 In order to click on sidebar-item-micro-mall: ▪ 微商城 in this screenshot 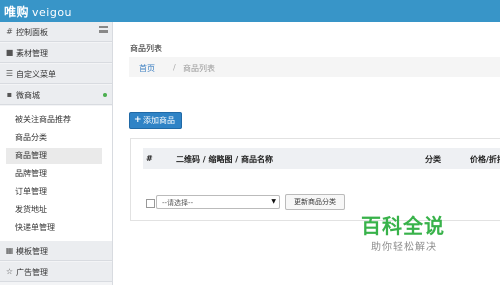, I will do `click(56, 95)`.